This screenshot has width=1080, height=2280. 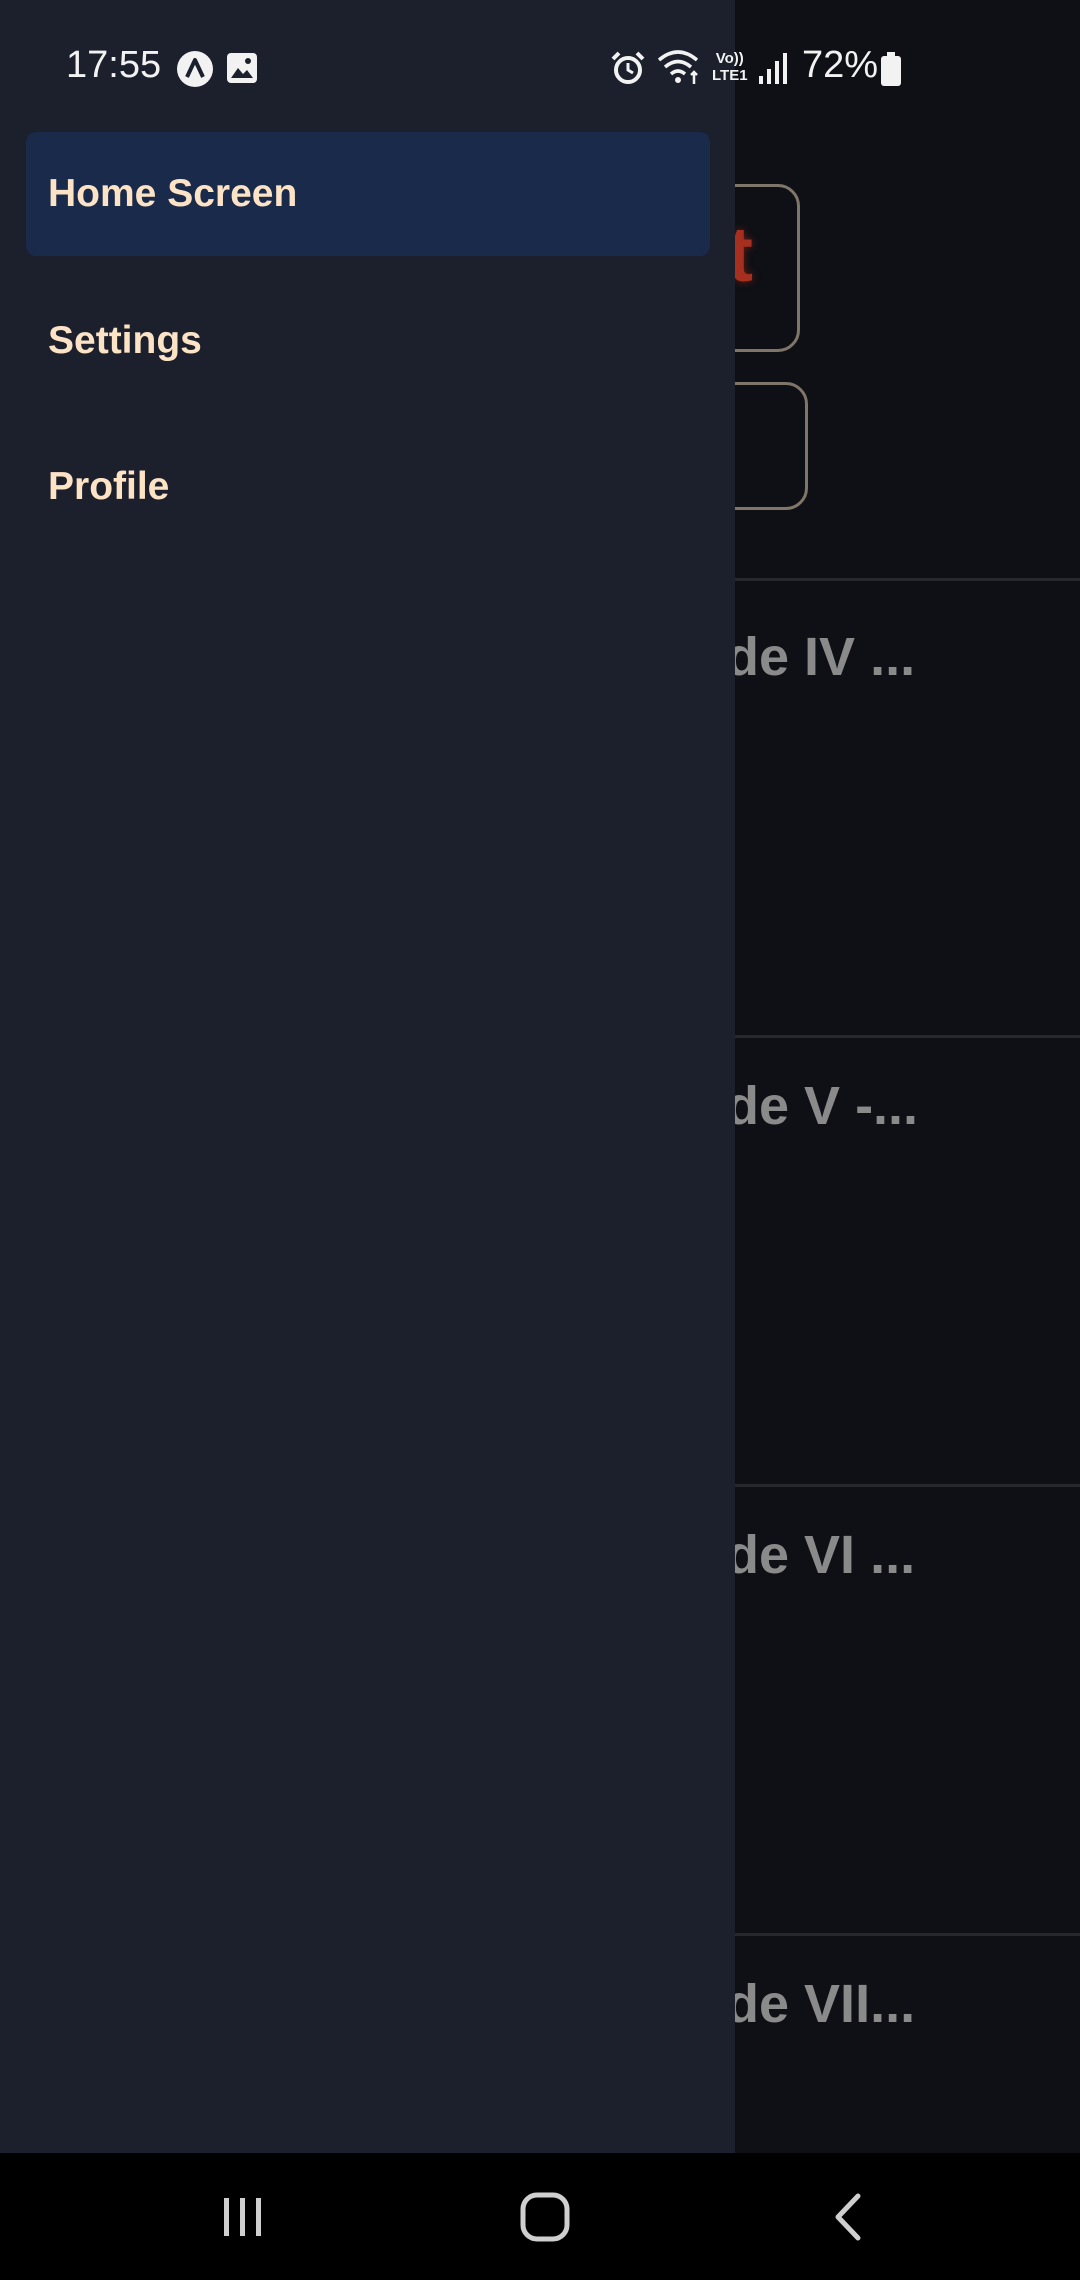 I want to click on battery-percentage: 72%, so click(x=840, y=65).